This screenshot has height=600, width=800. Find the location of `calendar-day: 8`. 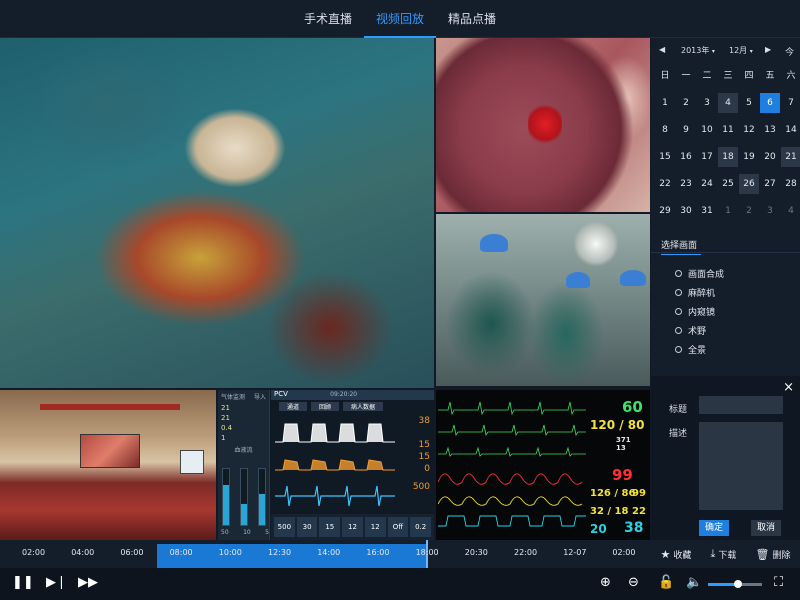

calendar-day: 8 is located at coordinates (665, 130).